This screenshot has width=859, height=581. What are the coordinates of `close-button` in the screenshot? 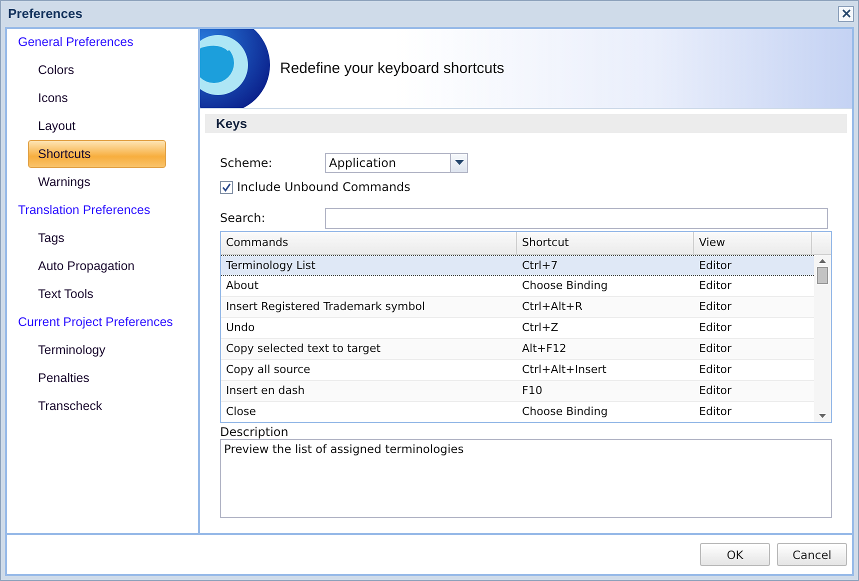 It's located at (846, 14).